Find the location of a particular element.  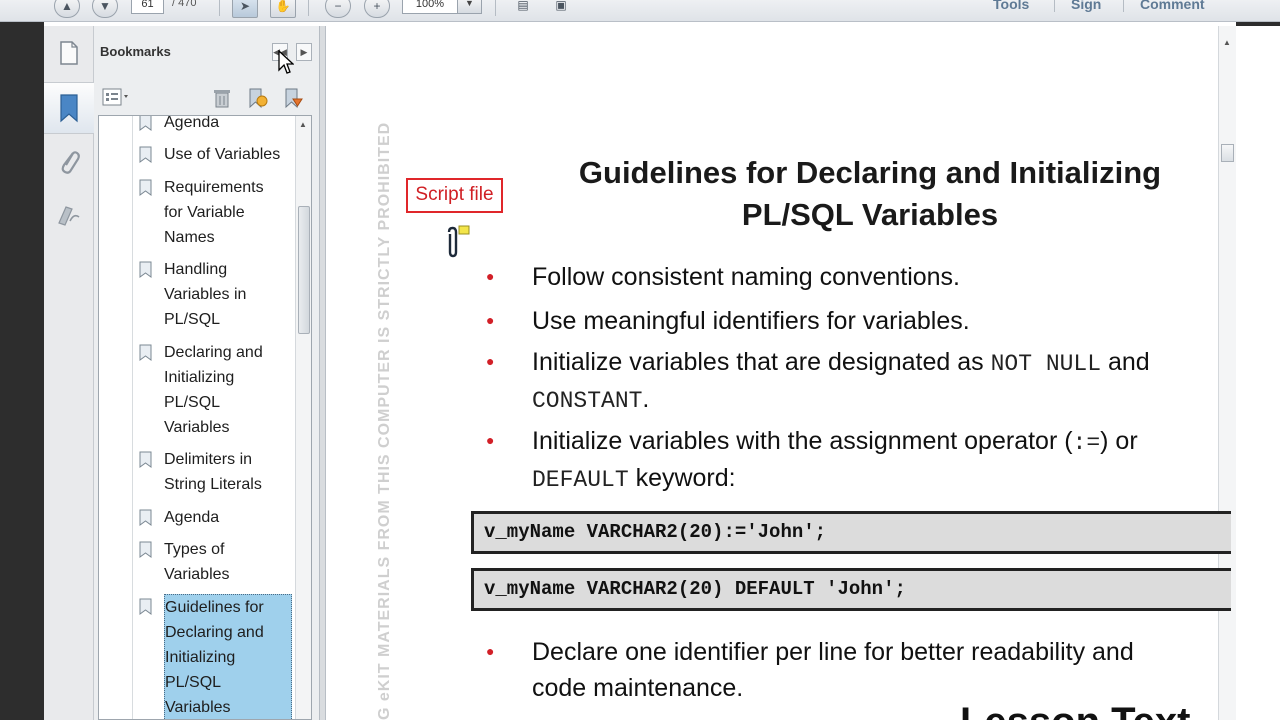

bullet-text-part: ) or is located at coordinates (1119, 441).